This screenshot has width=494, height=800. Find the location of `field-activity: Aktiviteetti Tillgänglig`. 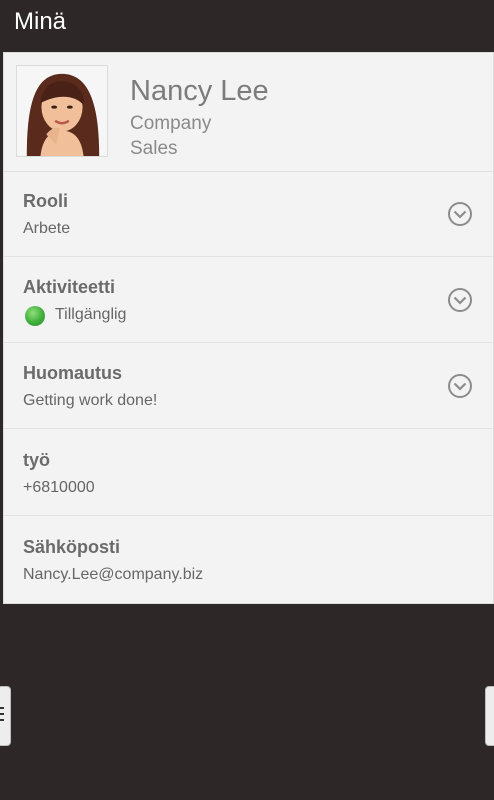

field-activity: Aktiviteetti Tillgänglig is located at coordinates (248, 300).